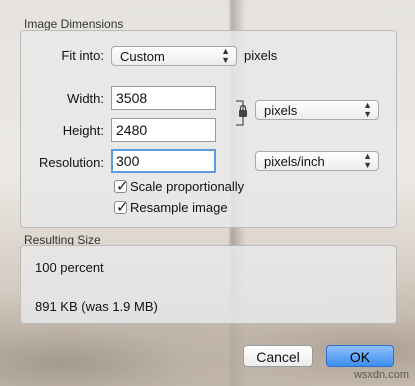 The width and height of the screenshot is (415, 386). Describe the element at coordinates (85, 98) in the screenshot. I see `width-label: Width:` at that location.